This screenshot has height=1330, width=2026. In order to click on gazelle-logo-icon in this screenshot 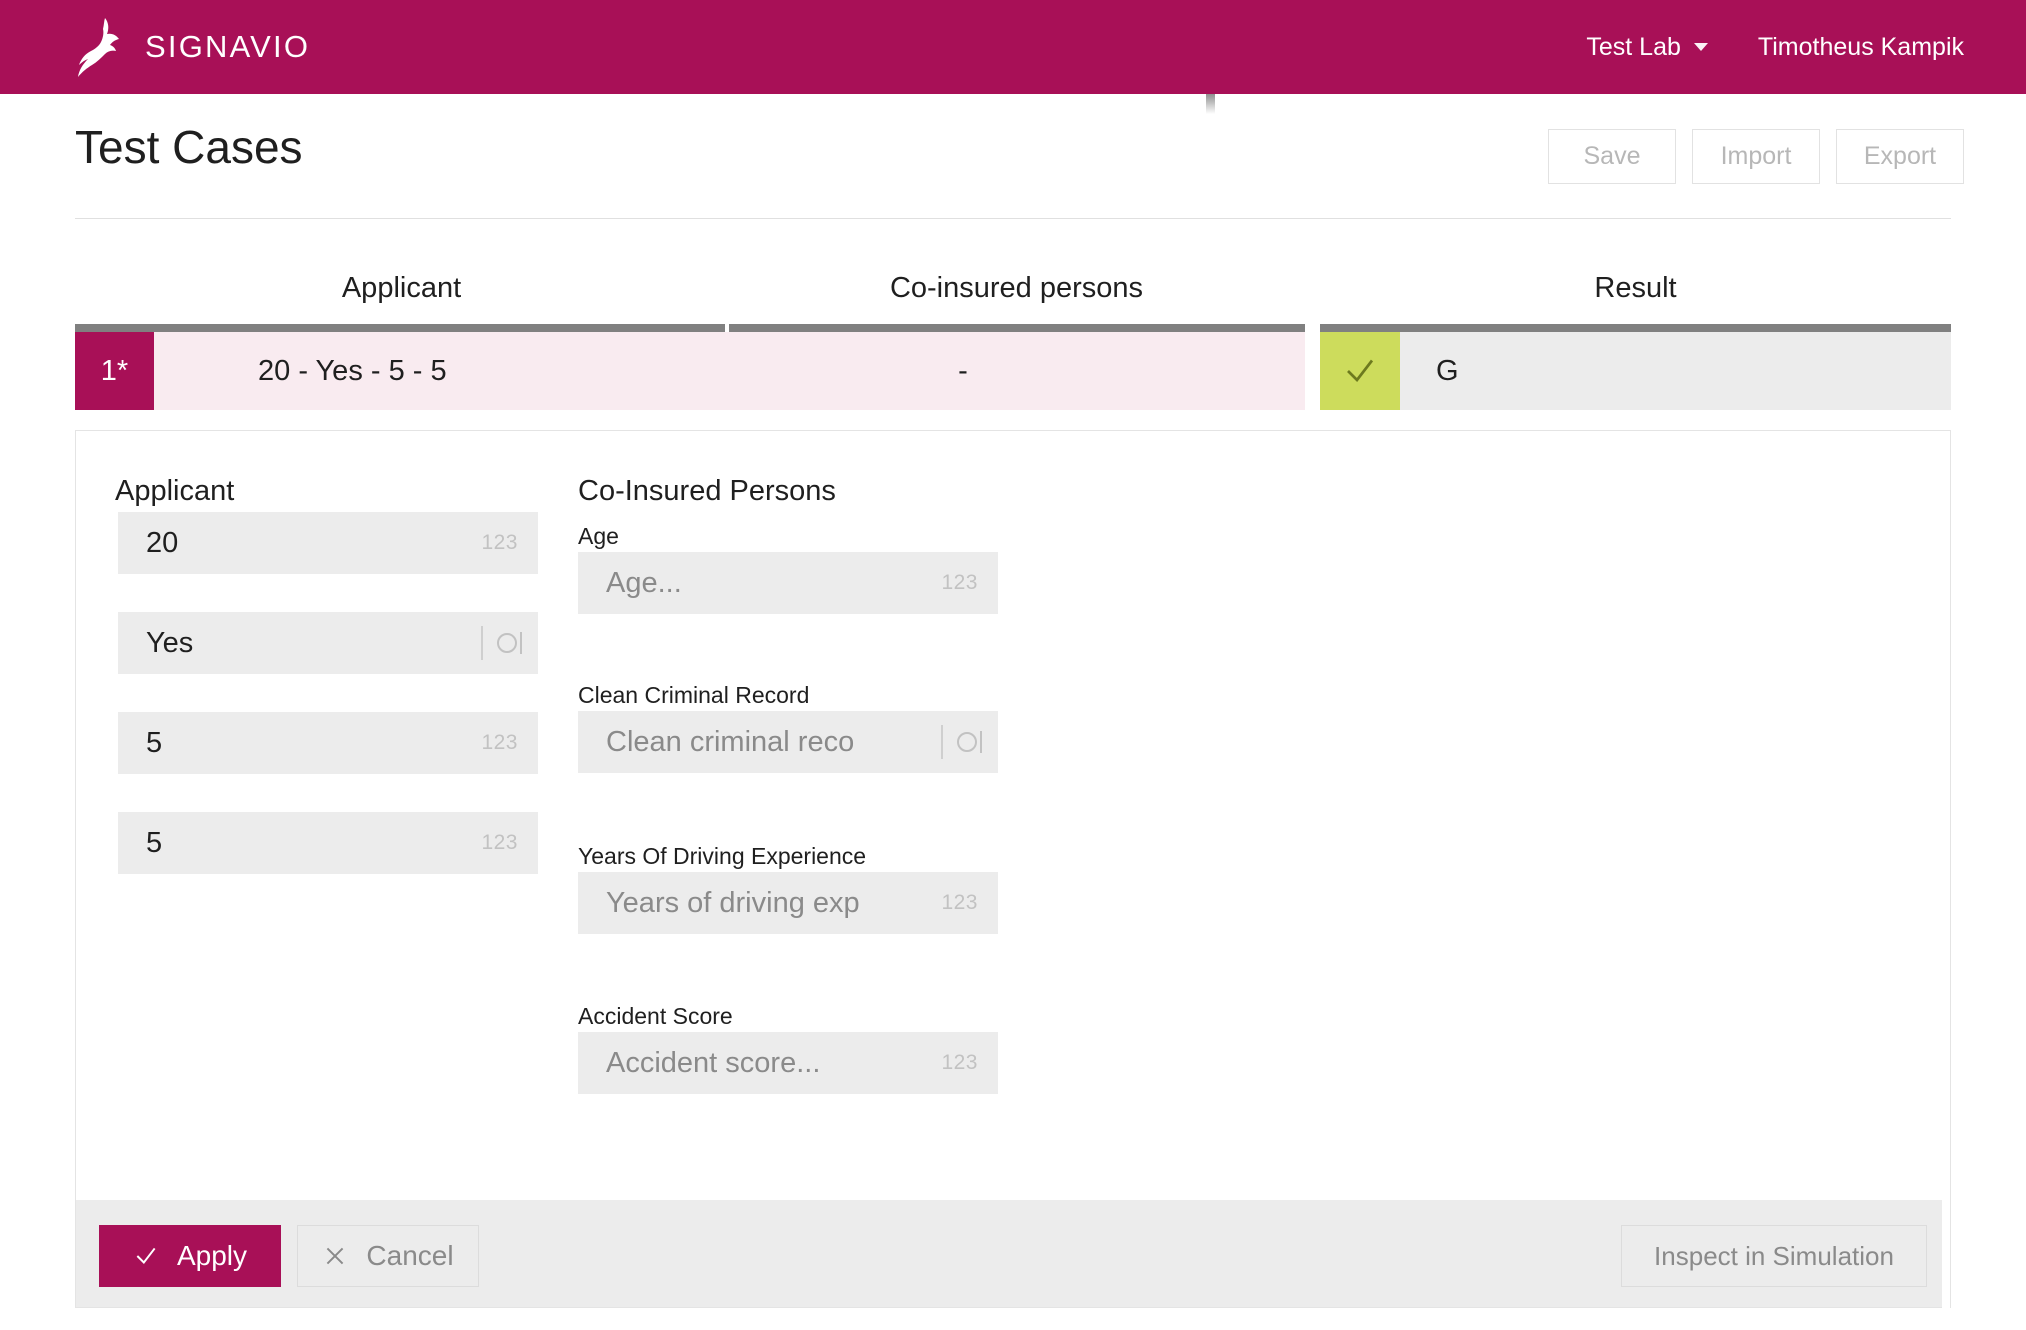, I will do `click(98, 47)`.